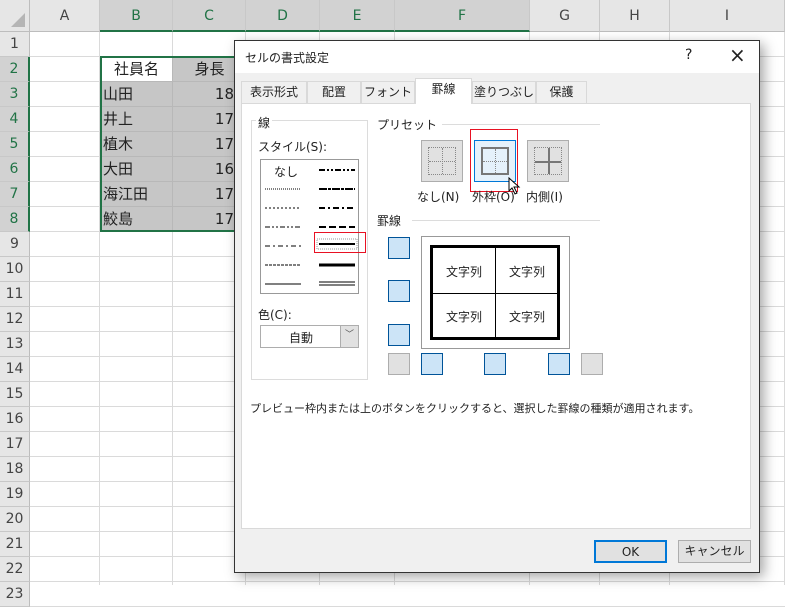 The height and width of the screenshot is (607, 785). I want to click on row-header-15: 15, so click(15, 394).